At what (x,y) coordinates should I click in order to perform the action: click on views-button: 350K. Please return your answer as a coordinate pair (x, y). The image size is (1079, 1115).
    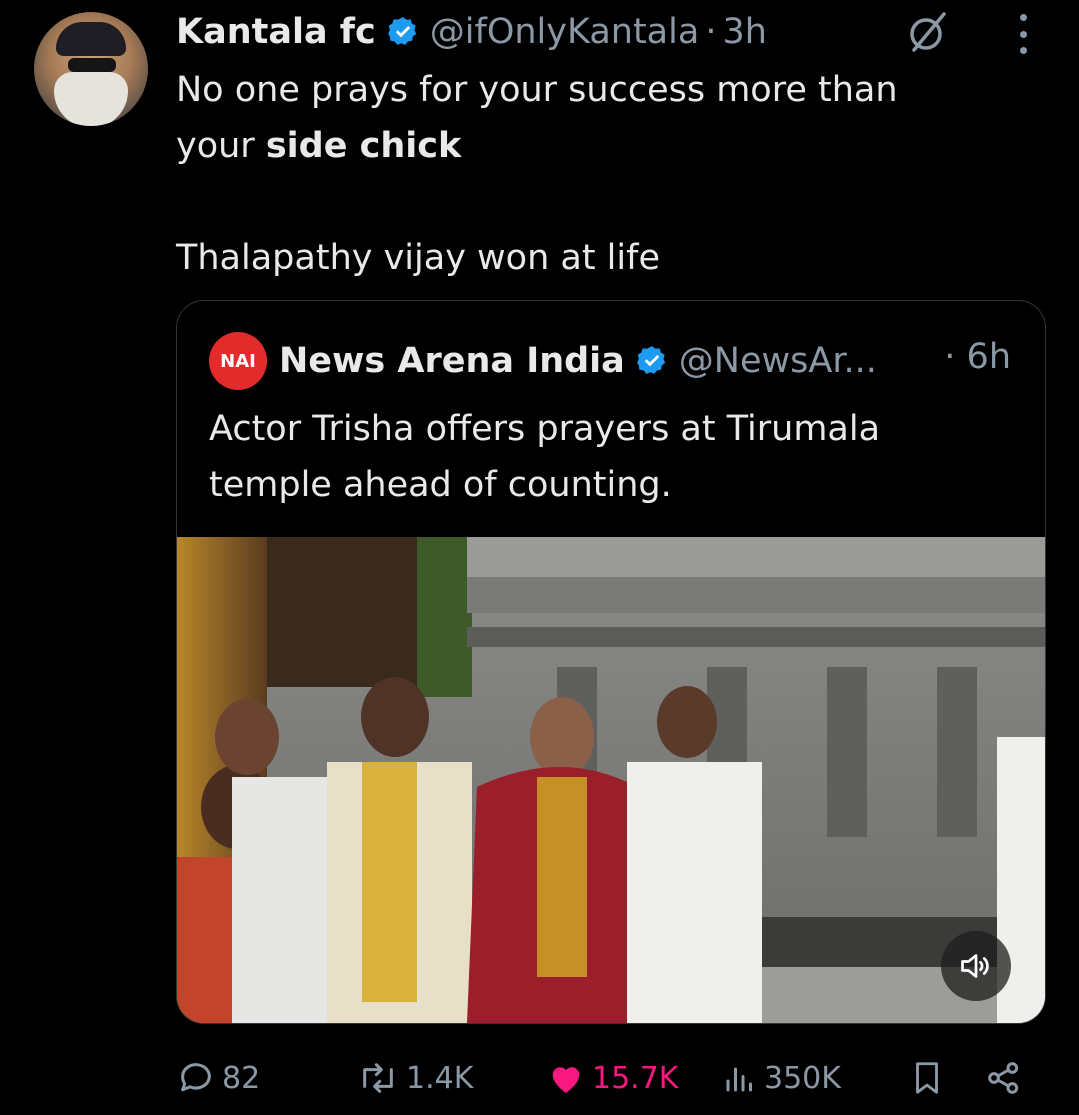
    Looking at the image, I should click on (781, 1078).